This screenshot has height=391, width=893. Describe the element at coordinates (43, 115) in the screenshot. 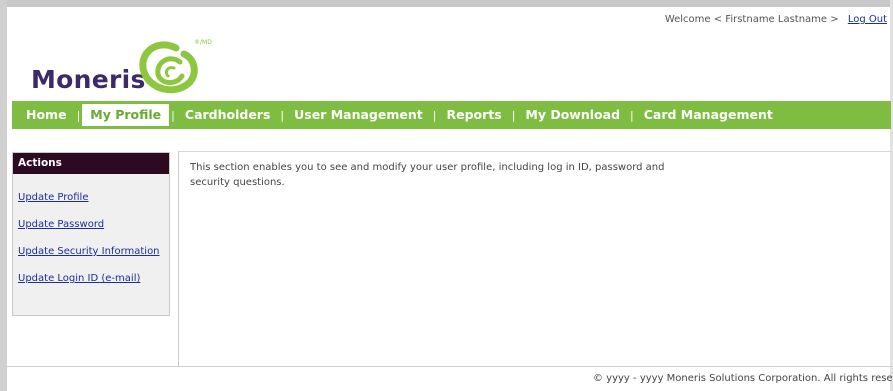

I see `nav-item-home: Home` at that location.